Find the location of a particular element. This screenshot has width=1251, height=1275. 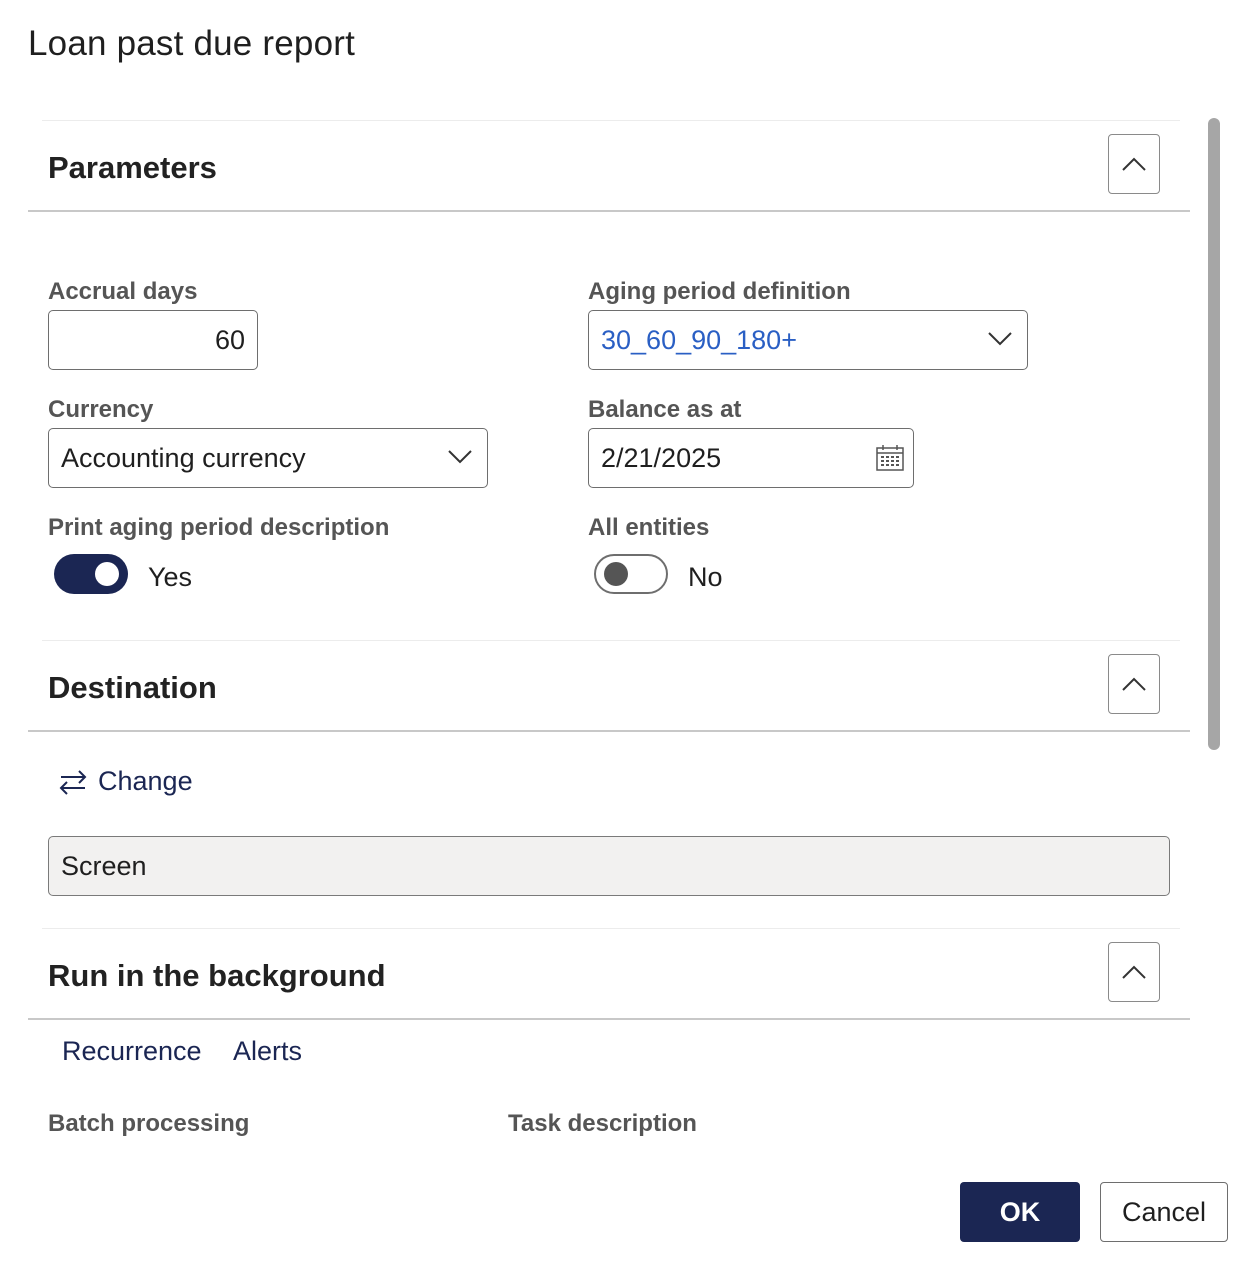

destination-value: Screen is located at coordinates (104, 865).